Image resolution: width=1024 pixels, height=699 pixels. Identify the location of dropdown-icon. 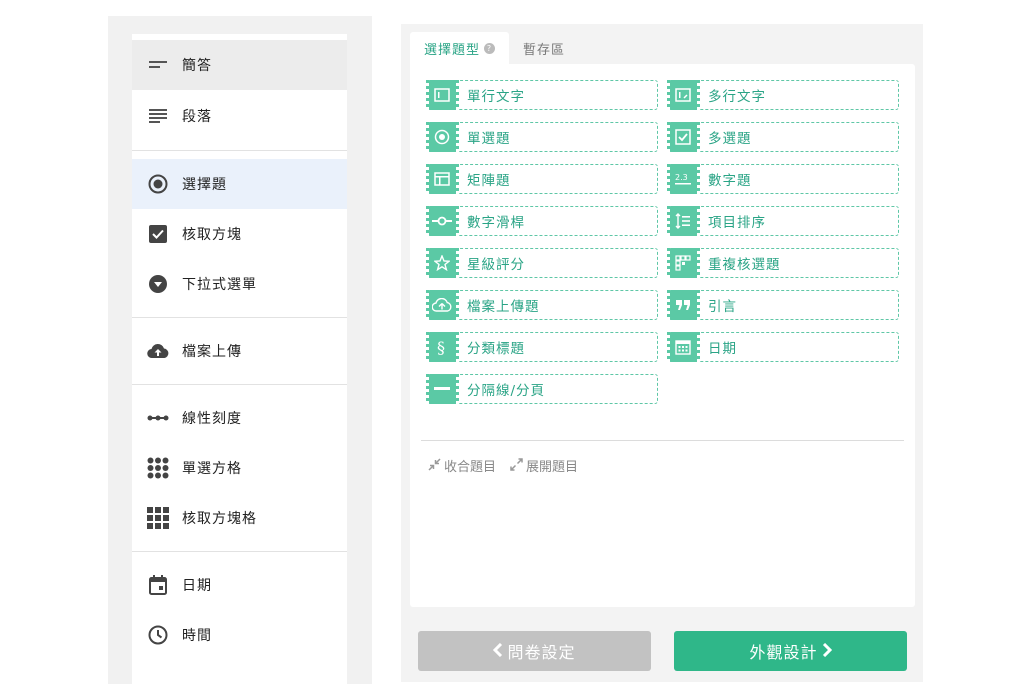
(158, 284).